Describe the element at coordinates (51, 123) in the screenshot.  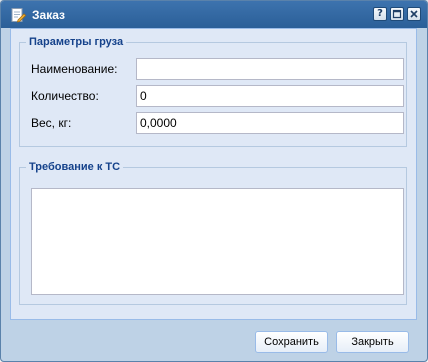
I see `weight-label: Вес, кг:` at that location.